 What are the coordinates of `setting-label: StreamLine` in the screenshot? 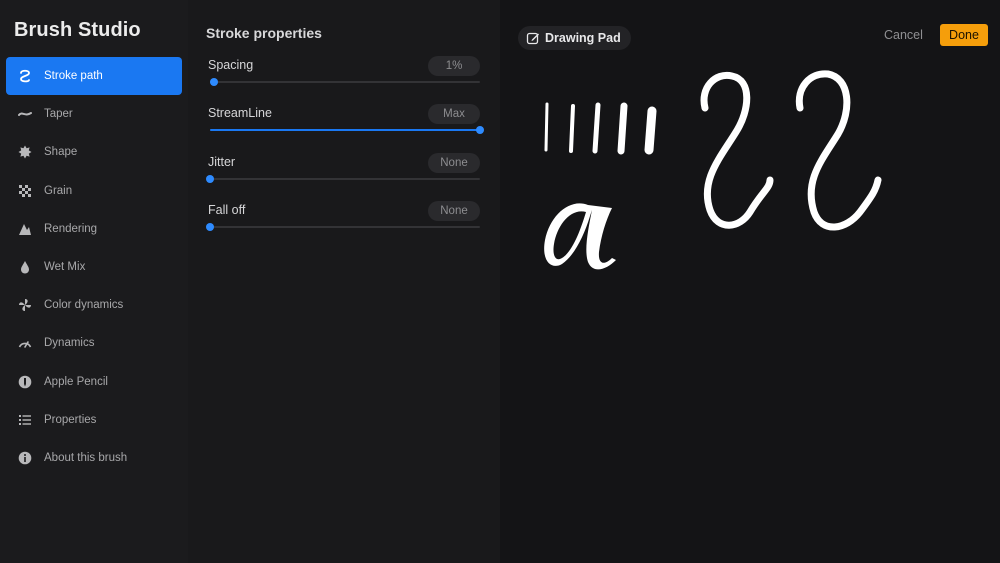 It's located at (240, 113).